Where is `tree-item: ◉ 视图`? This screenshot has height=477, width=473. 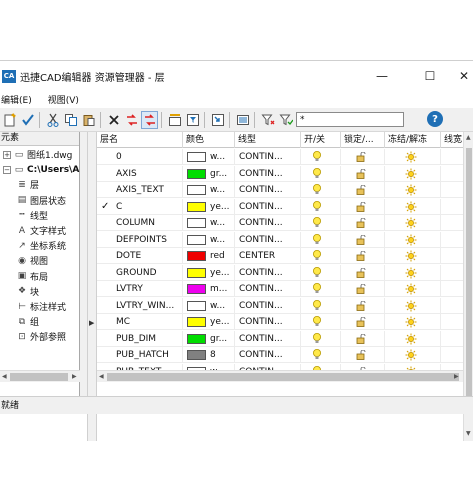 tree-item: ◉ 视图 is located at coordinates (32, 260).